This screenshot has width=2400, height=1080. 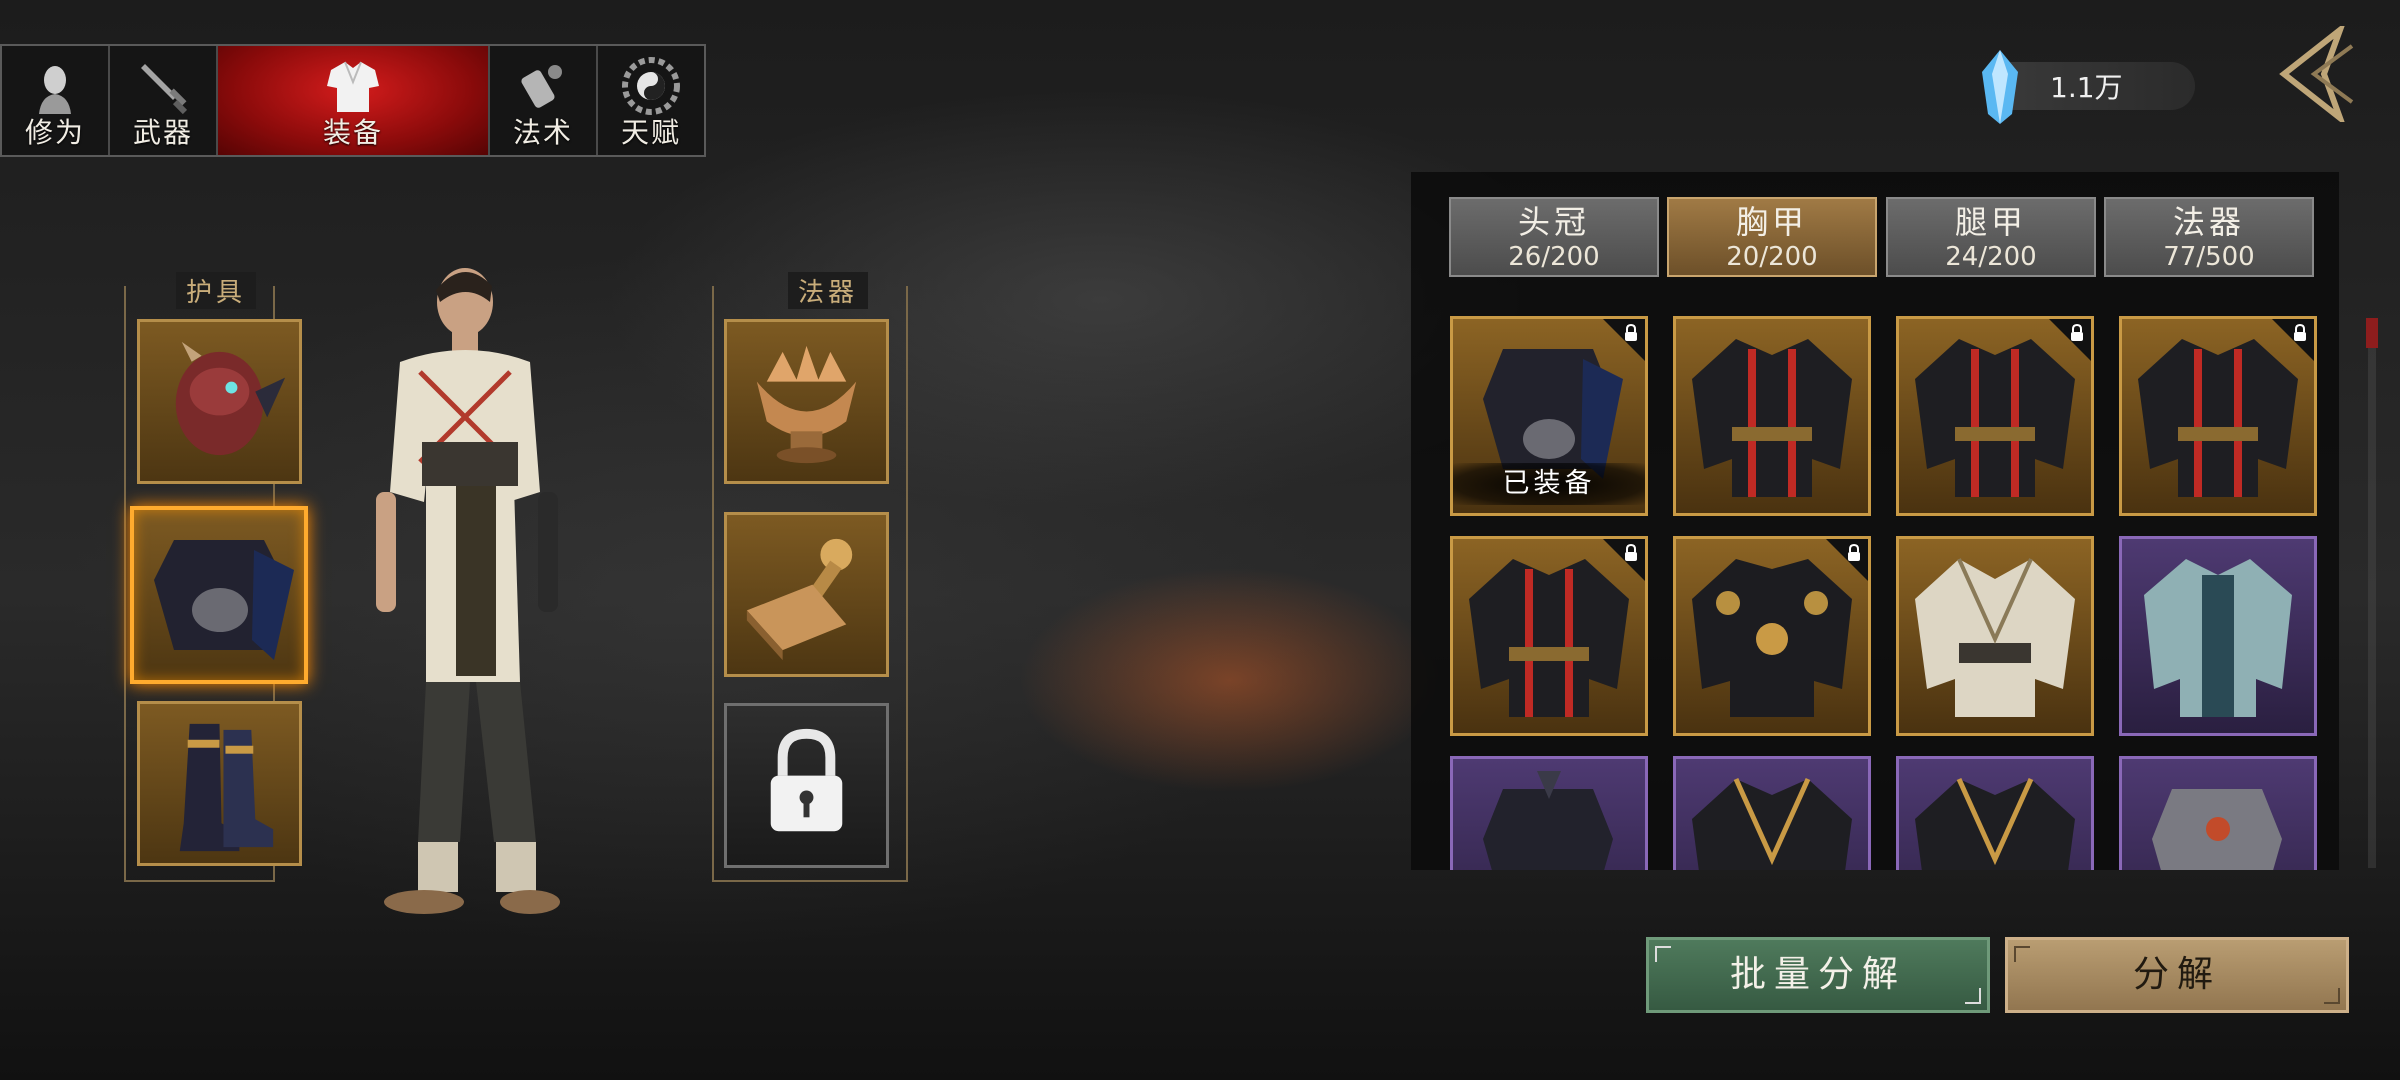 I want to click on top-tab-bar: 修为 武器 装备 法术 天赋, so click(x=353, y=100).